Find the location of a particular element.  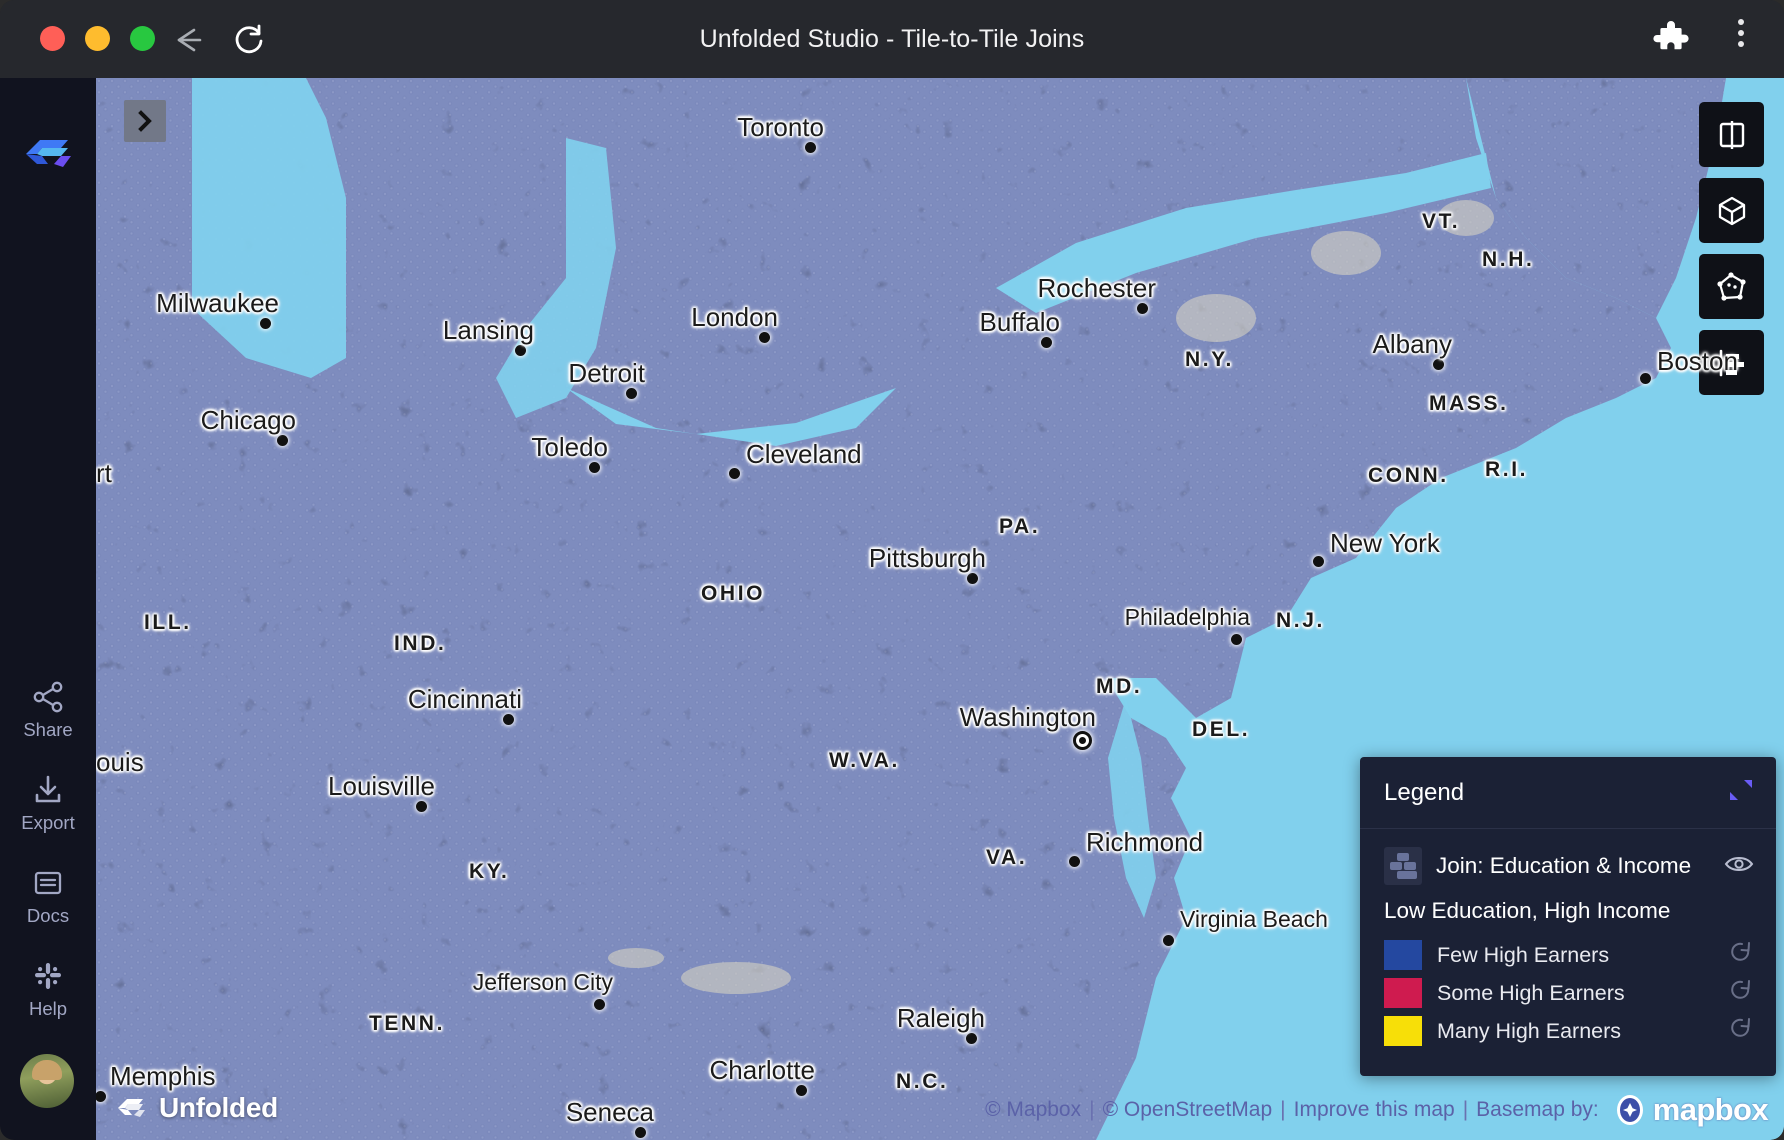

3d-map-button is located at coordinates (1731, 210).